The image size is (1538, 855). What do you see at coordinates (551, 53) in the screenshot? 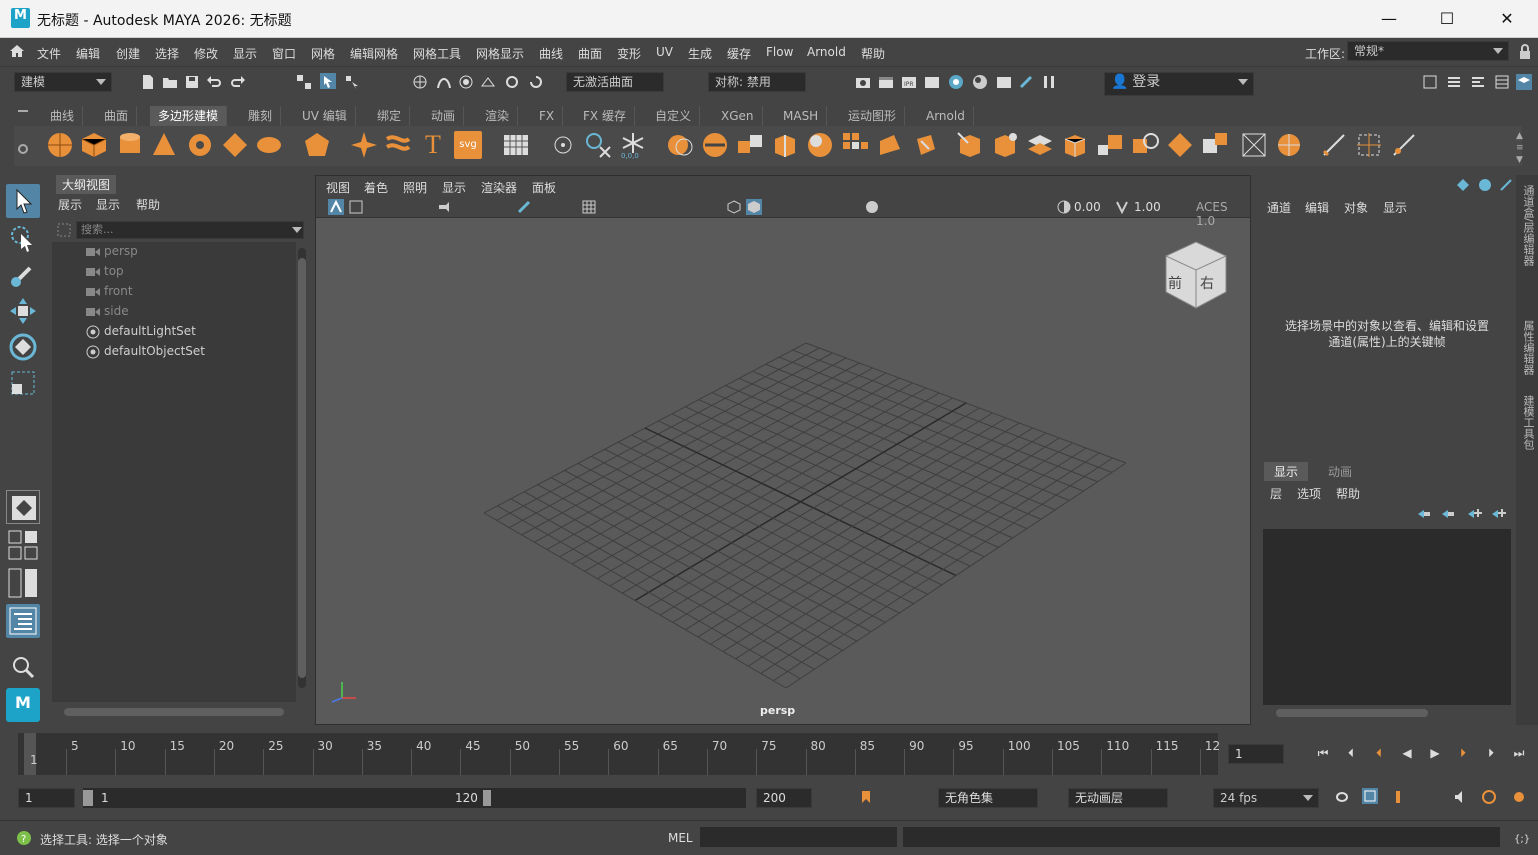
I see `menu-curves: 曲线` at bounding box center [551, 53].